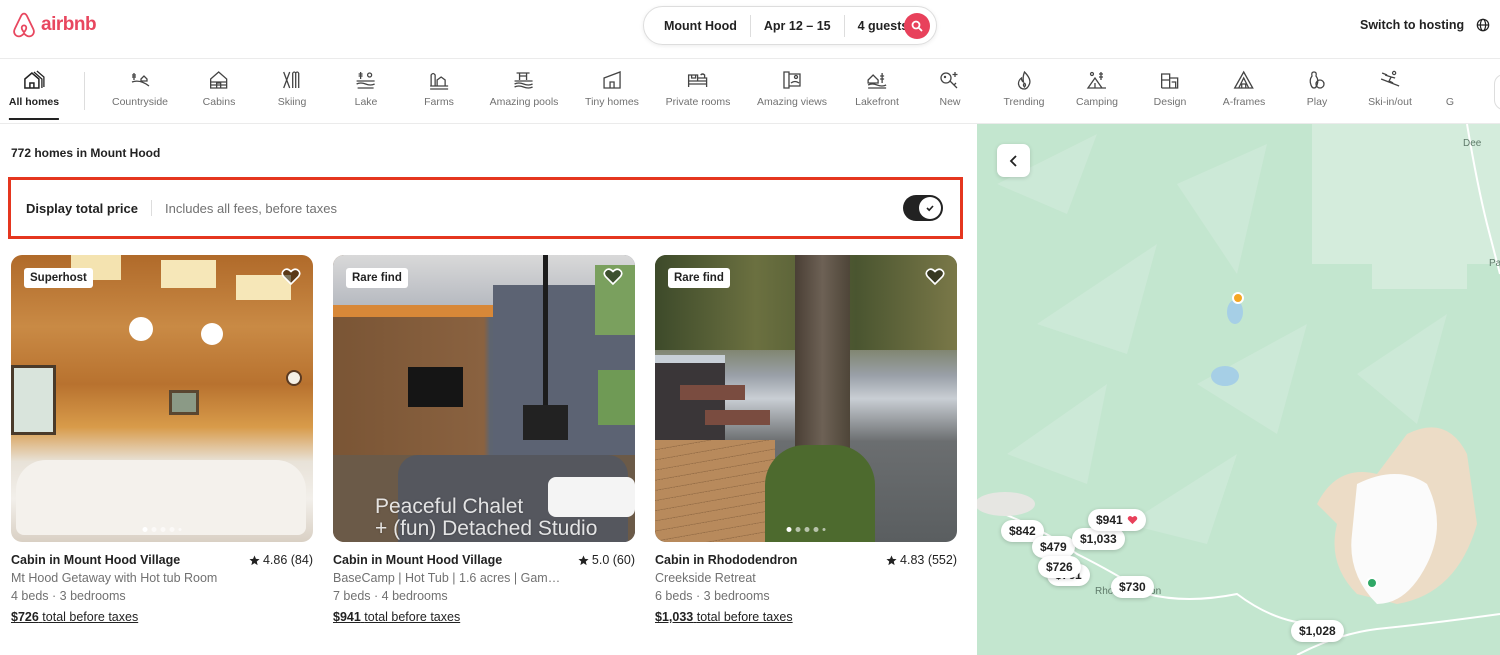  I want to click on airbnb-logo: airbnb, so click(54, 25).